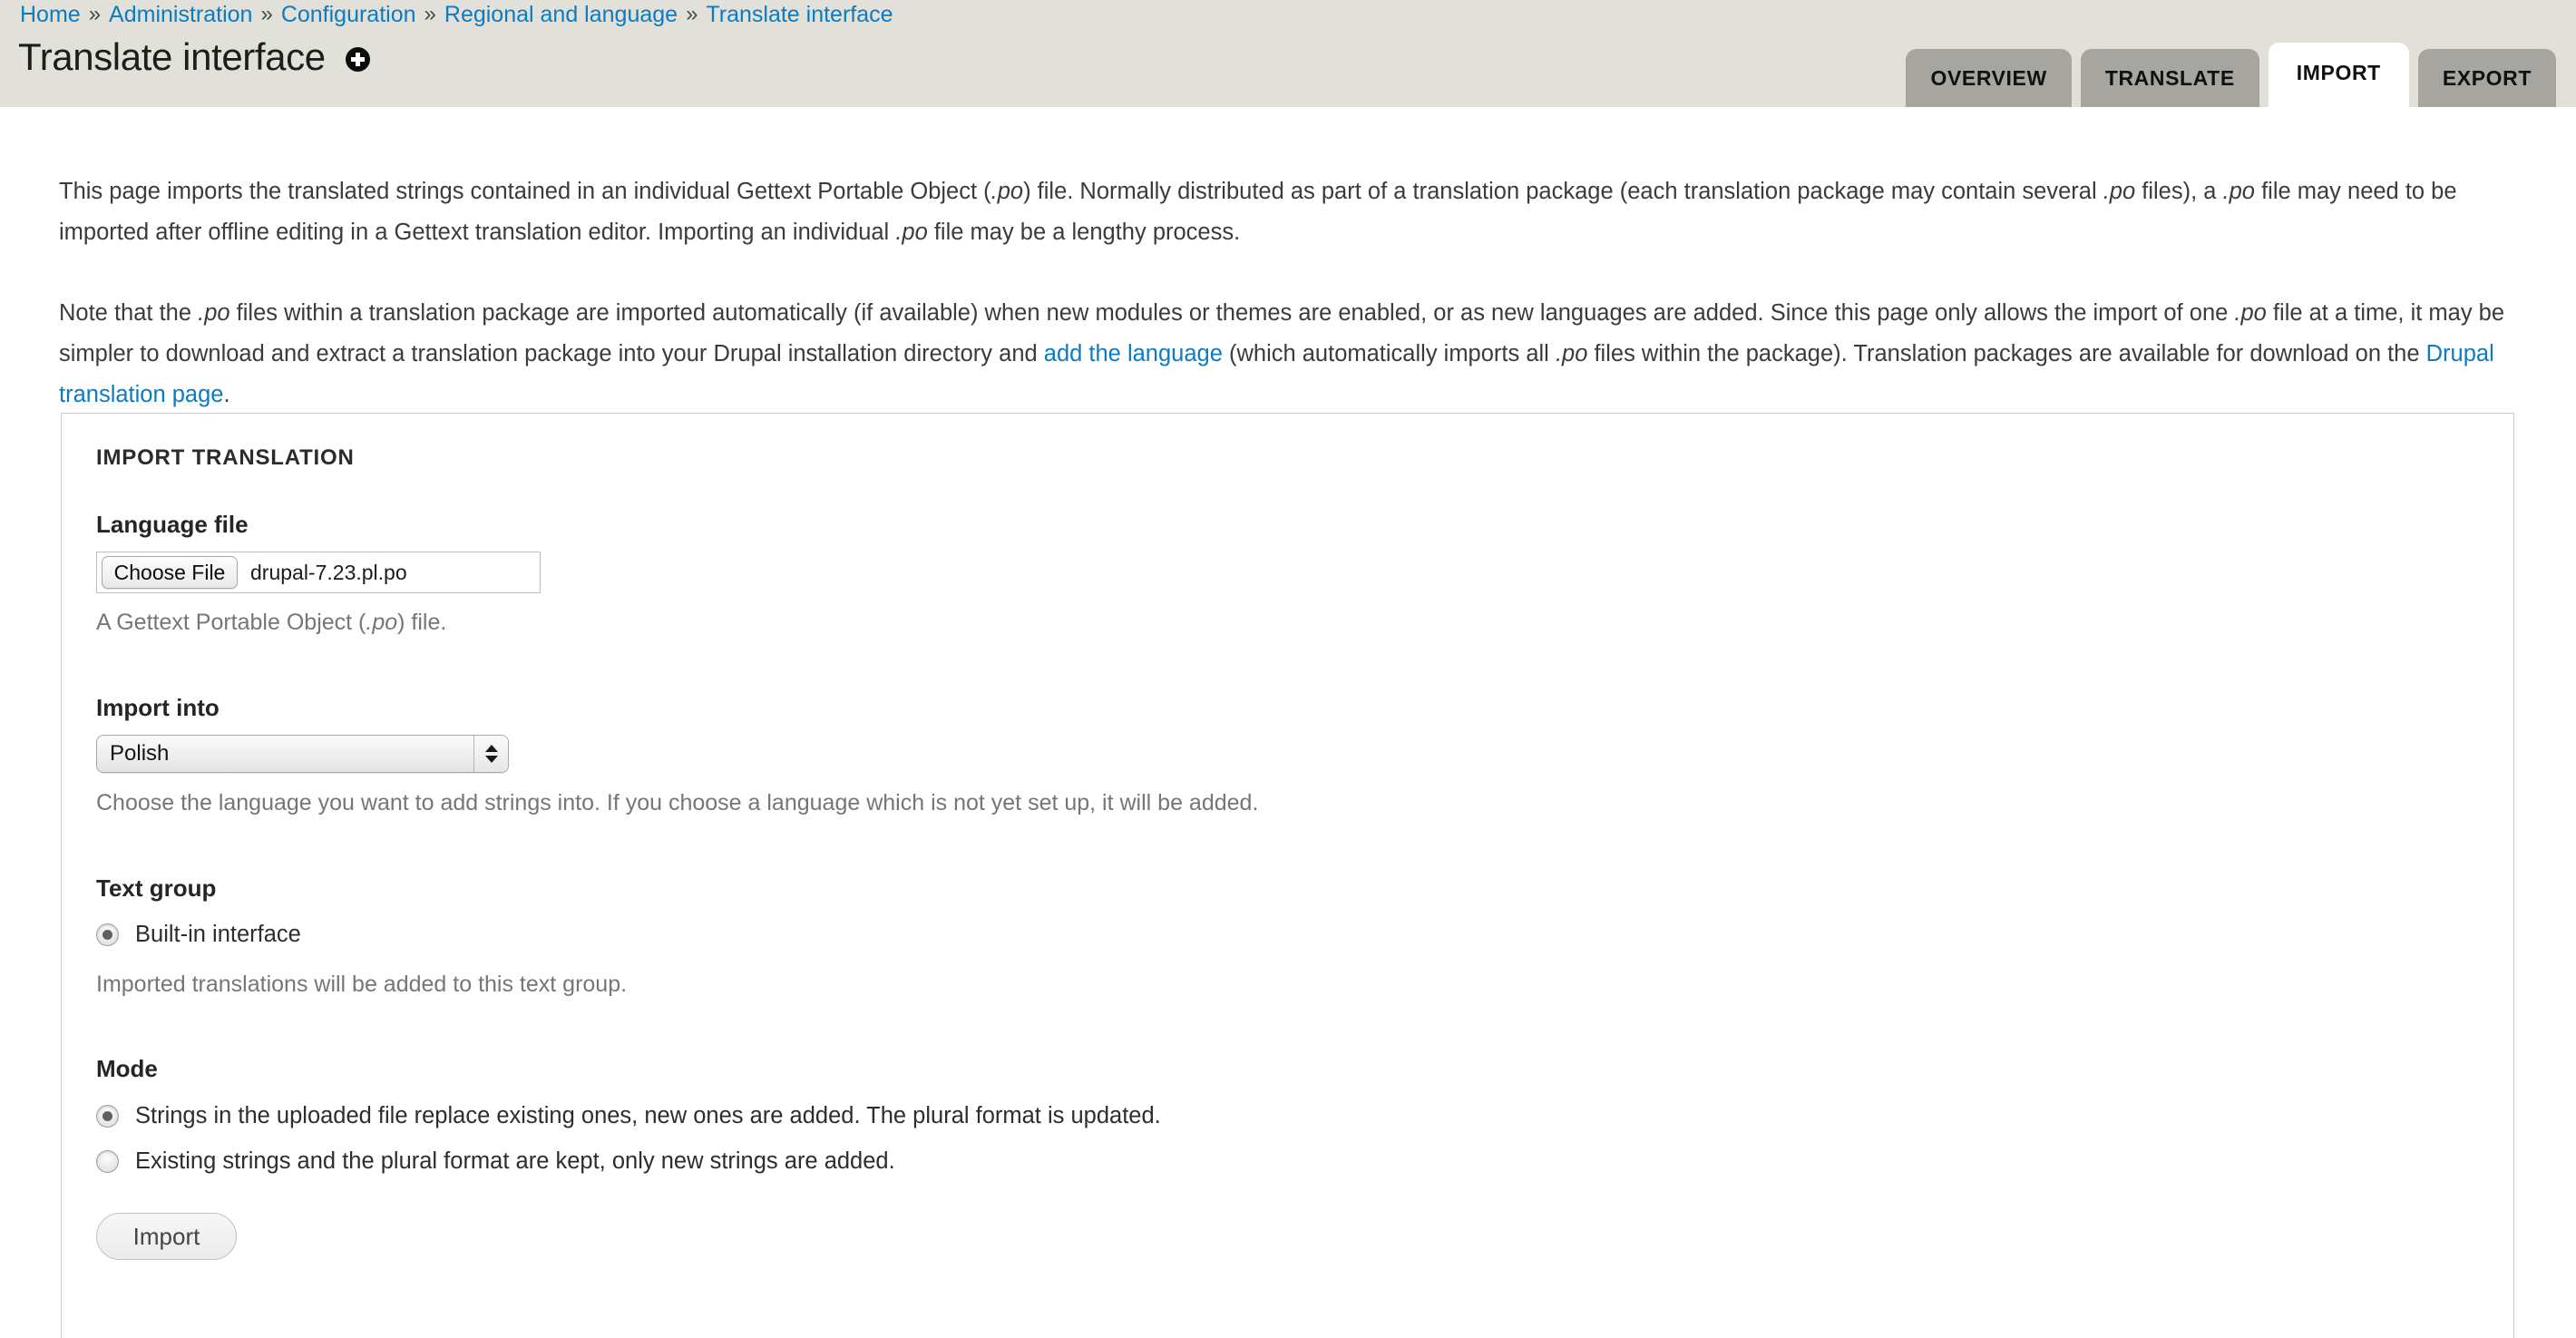  I want to click on form-actions: Import, so click(1304, 1236).